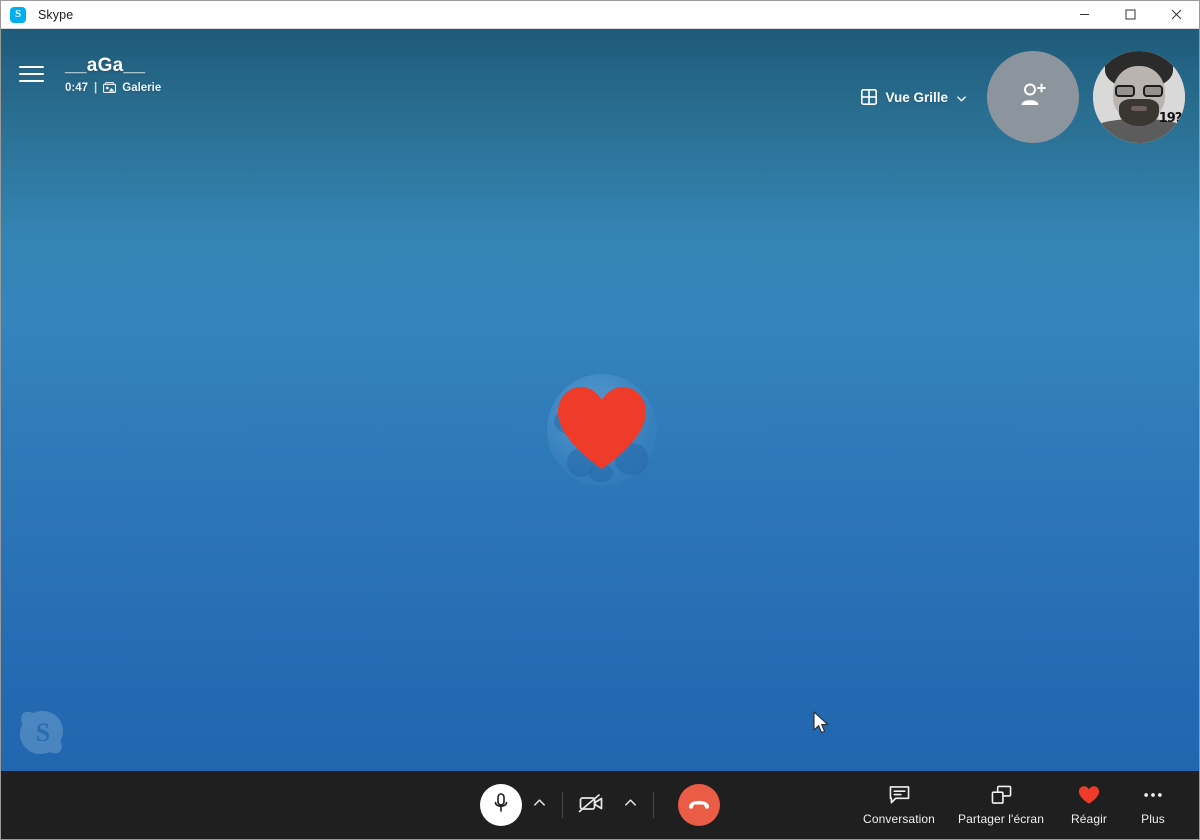 The image size is (1200, 840). Describe the element at coordinates (1001, 795) in the screenshot. I see `share-screen-icon` at that location.